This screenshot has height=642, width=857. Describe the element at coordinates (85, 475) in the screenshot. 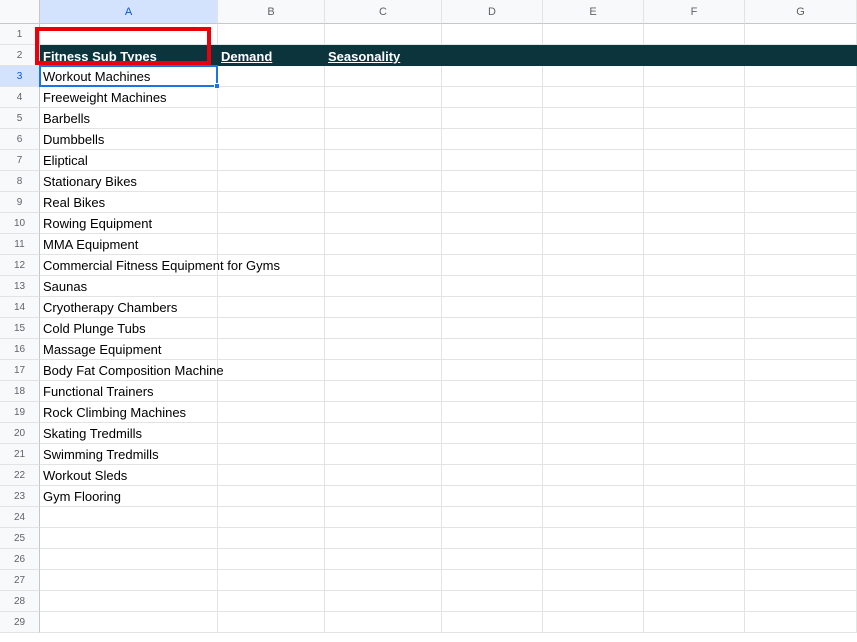

I see `item-cell: Workout Sleds` at that location.